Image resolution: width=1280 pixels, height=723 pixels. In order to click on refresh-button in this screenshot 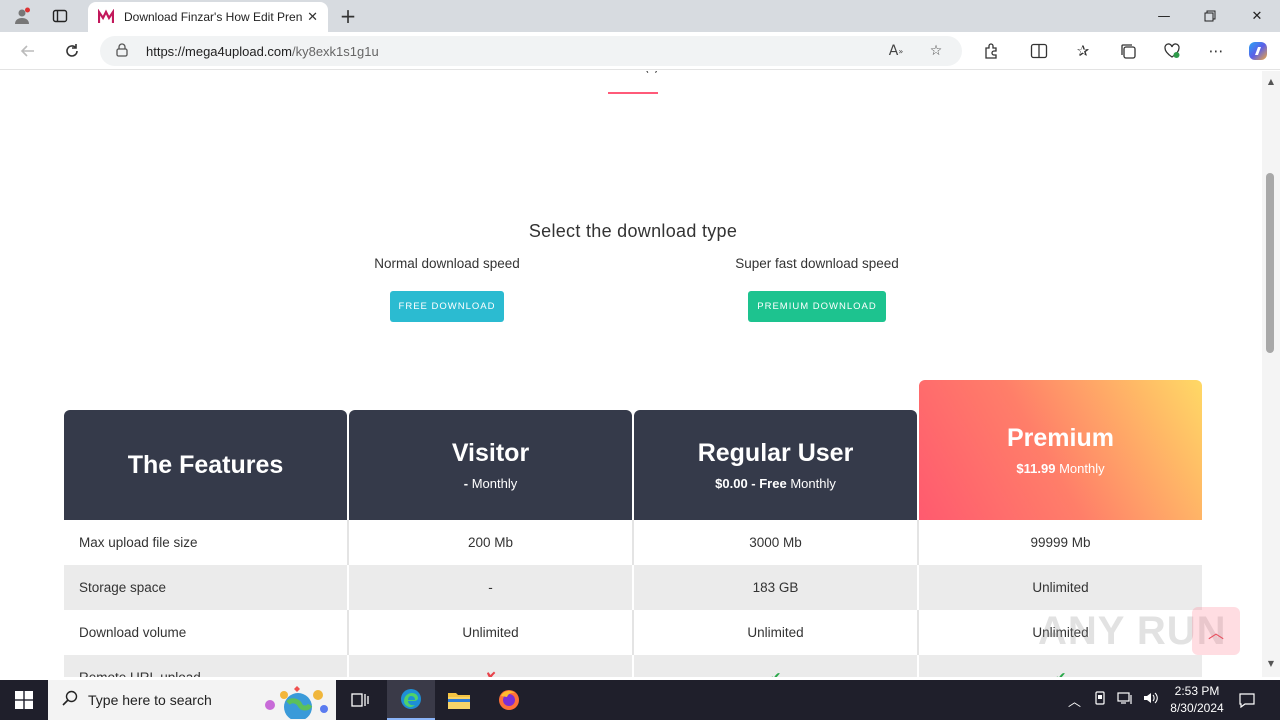, I will do `click(72, 51)`.